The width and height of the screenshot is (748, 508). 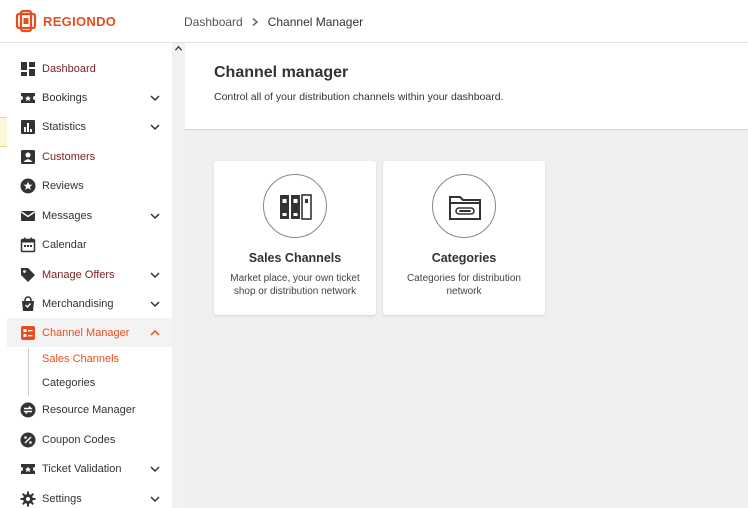 What do you see at coordinates (89, 185) in the screenshot?
I see `sidebar-item-reviews: Reviews` at bounding box center [89, 185].